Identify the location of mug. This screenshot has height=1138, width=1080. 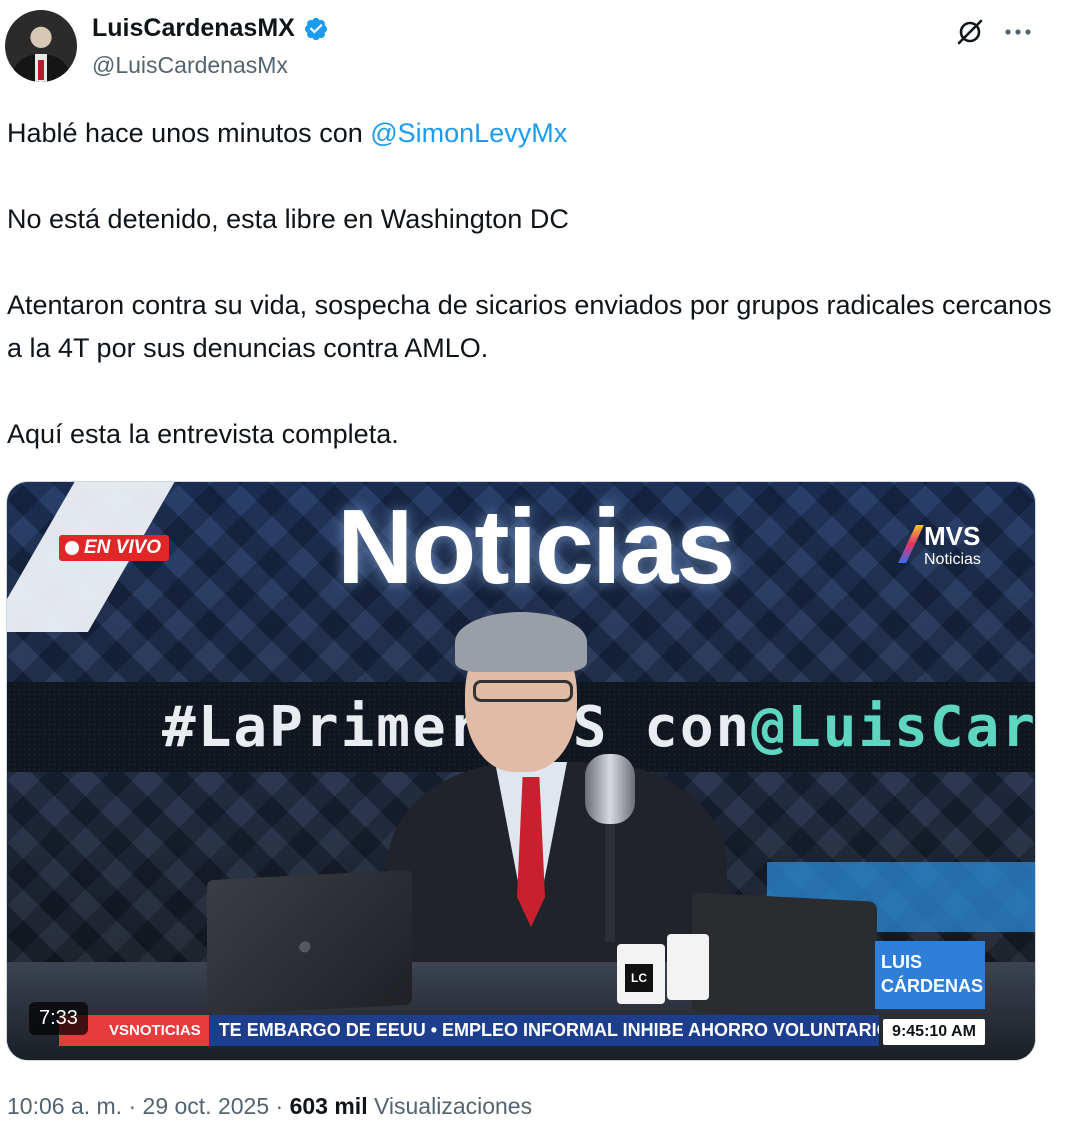
(688, 967).